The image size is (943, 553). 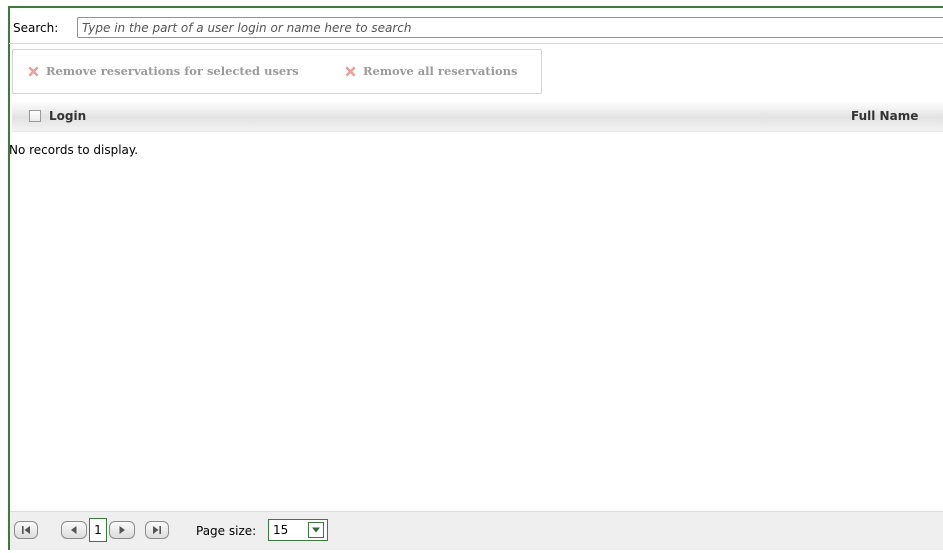 I want to click on search-bar: Search:, so click(x=476, y=29).